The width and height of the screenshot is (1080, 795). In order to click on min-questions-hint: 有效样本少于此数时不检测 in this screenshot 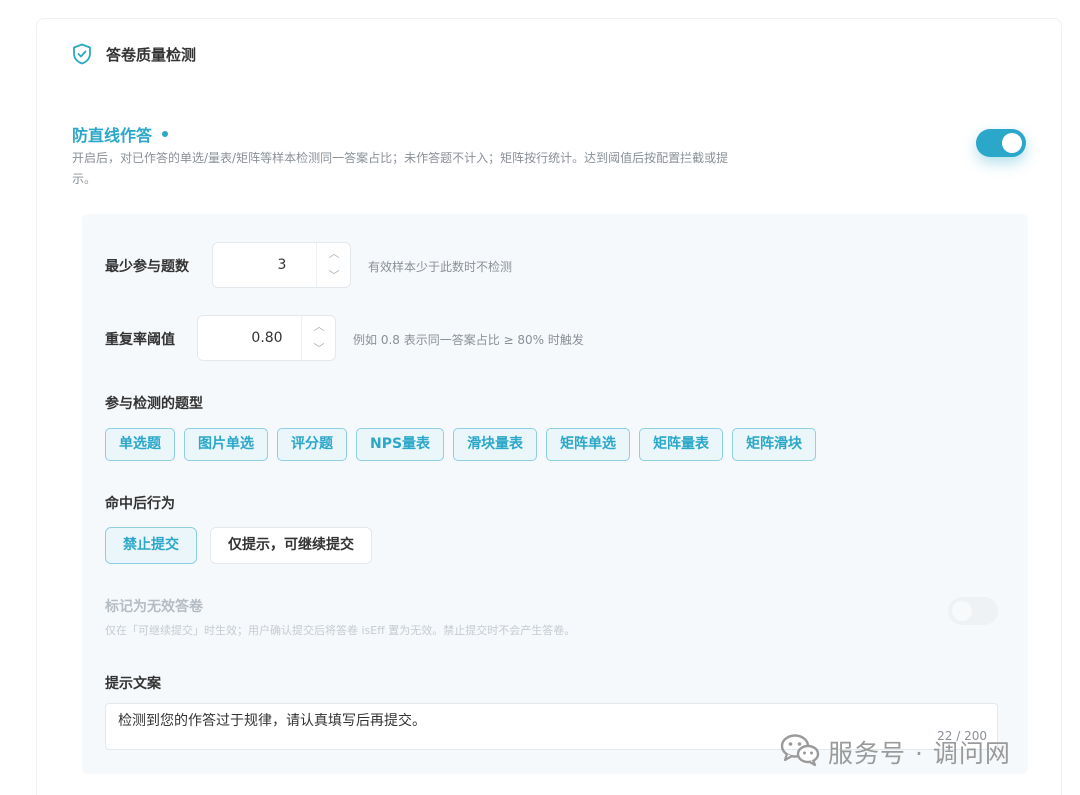, I will do `click(440, 267)`.